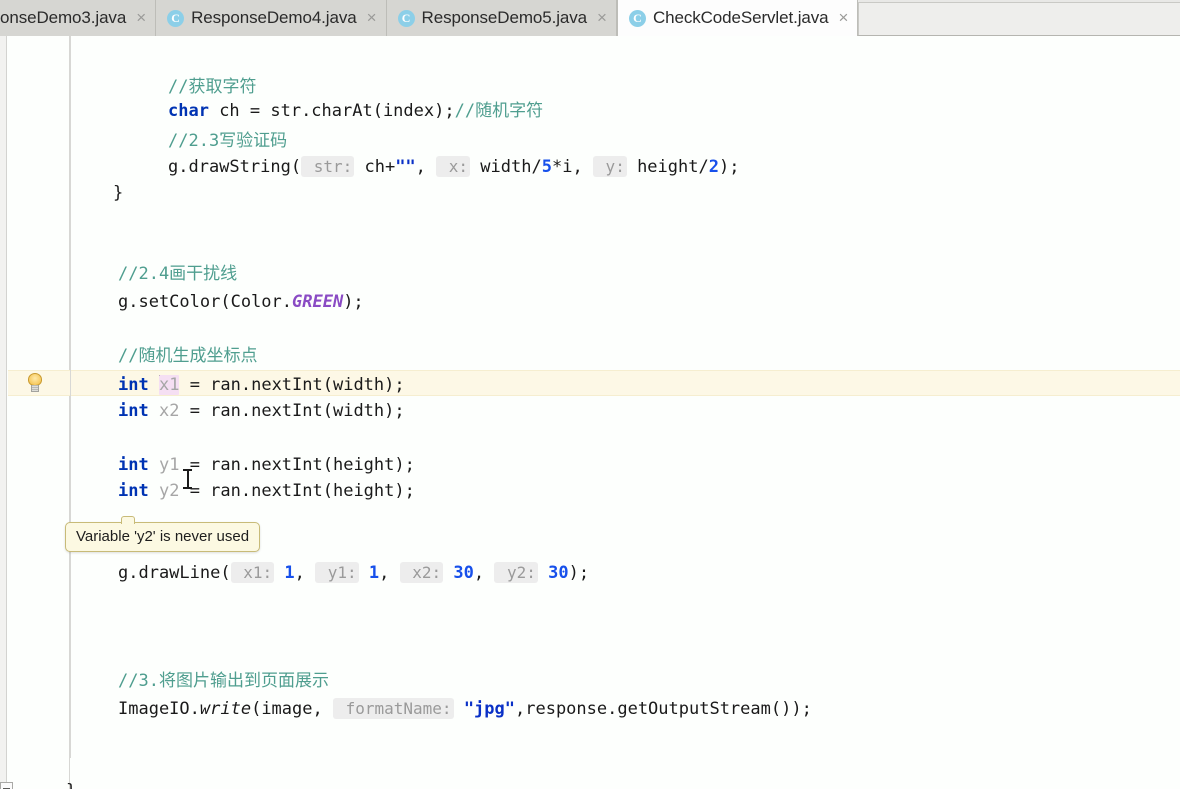 This screenshot has height=789, width=1180. I want to click on code-line: int x1 = ran.nextInt(width);, so click(202, 385).